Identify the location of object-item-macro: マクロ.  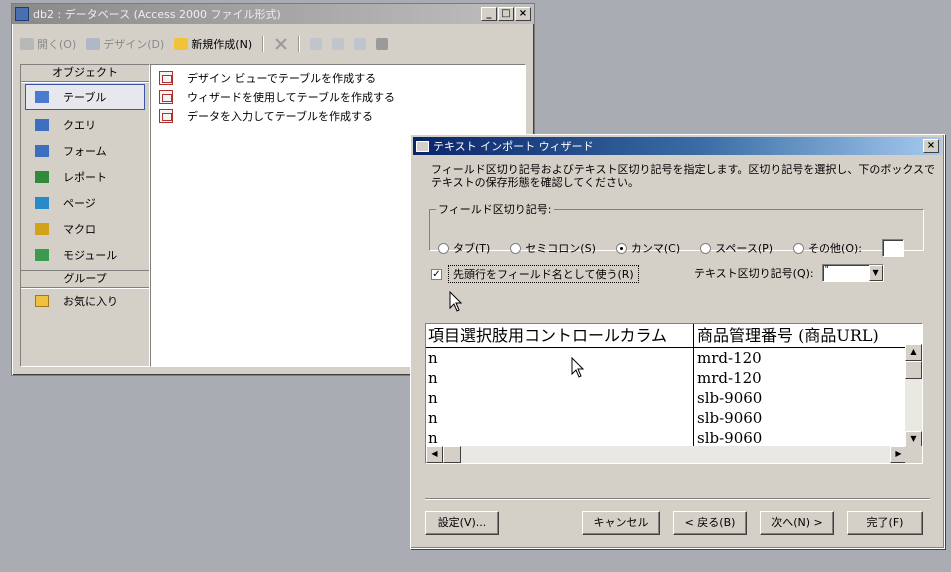
(85, 229).